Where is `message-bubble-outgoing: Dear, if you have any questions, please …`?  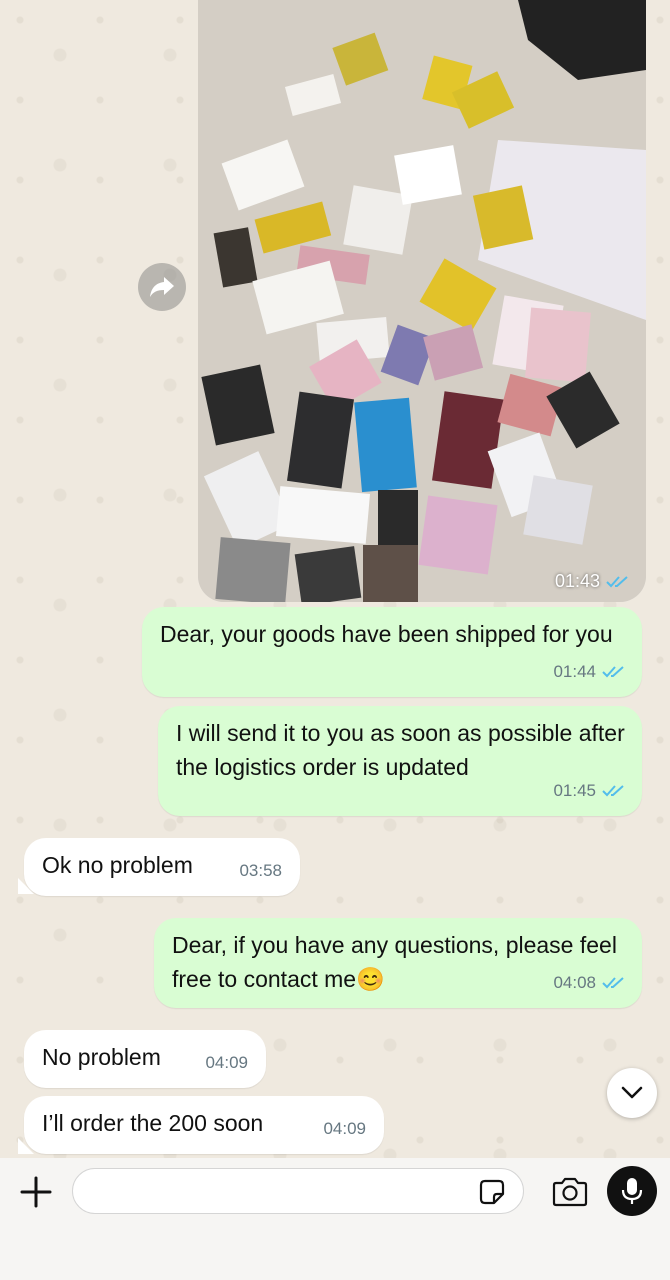 message-bubble-outgoing: Dear, if you have any questions, please … is located at coordinates (398, 963).